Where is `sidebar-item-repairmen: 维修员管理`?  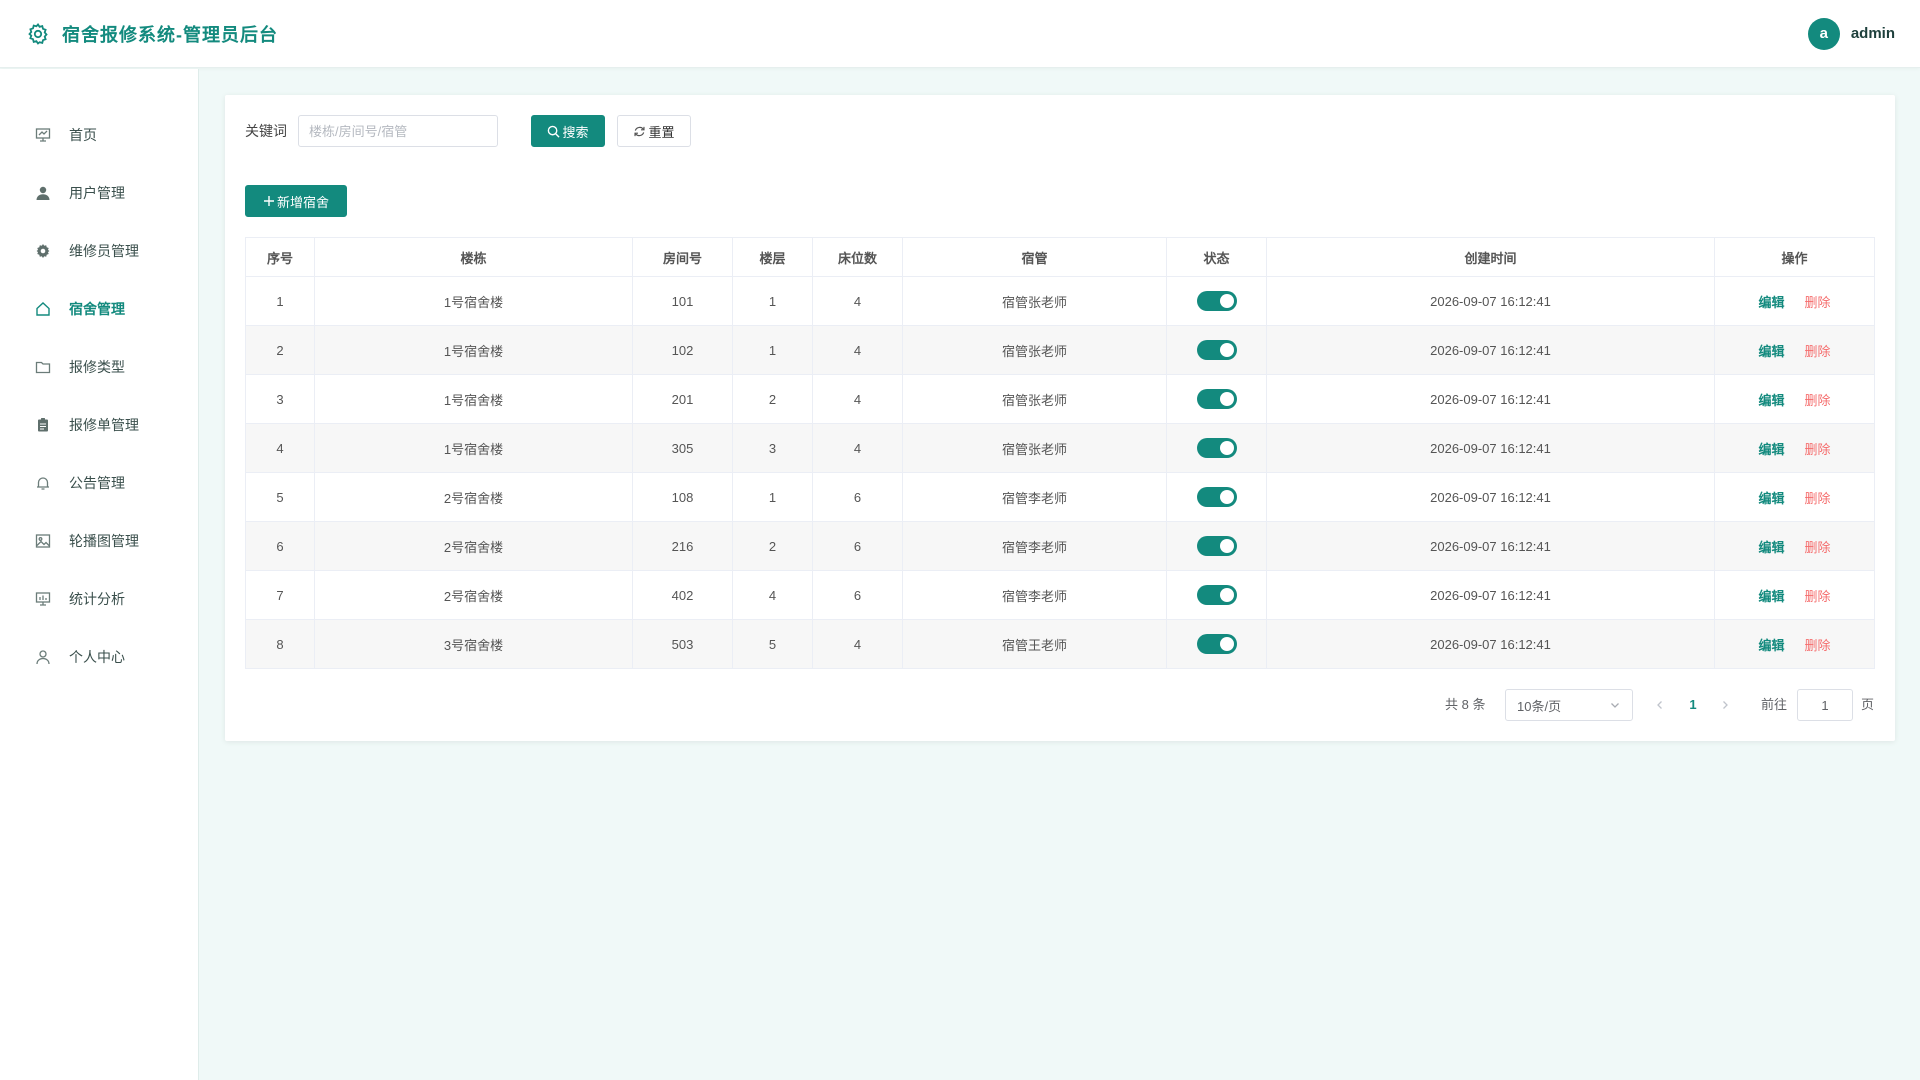
sidebar-item-repairmen: 维修员管理 is located at coordinates (99, 251).